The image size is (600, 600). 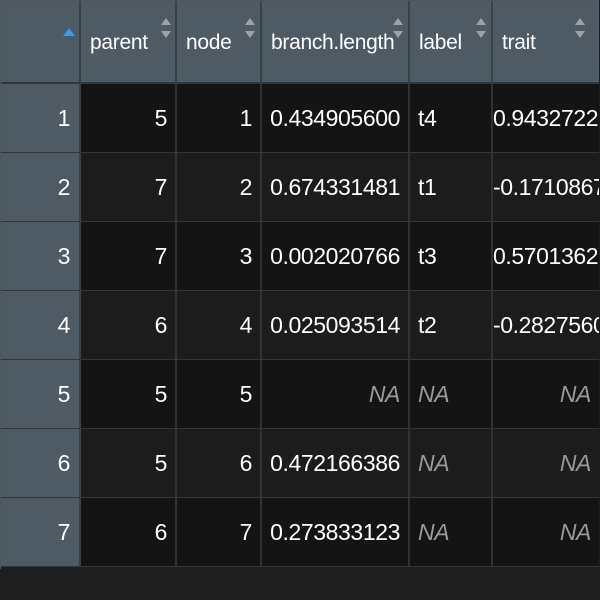 I want to click on table-header: parent node branch.length label trait, so click(x=300, y=42).